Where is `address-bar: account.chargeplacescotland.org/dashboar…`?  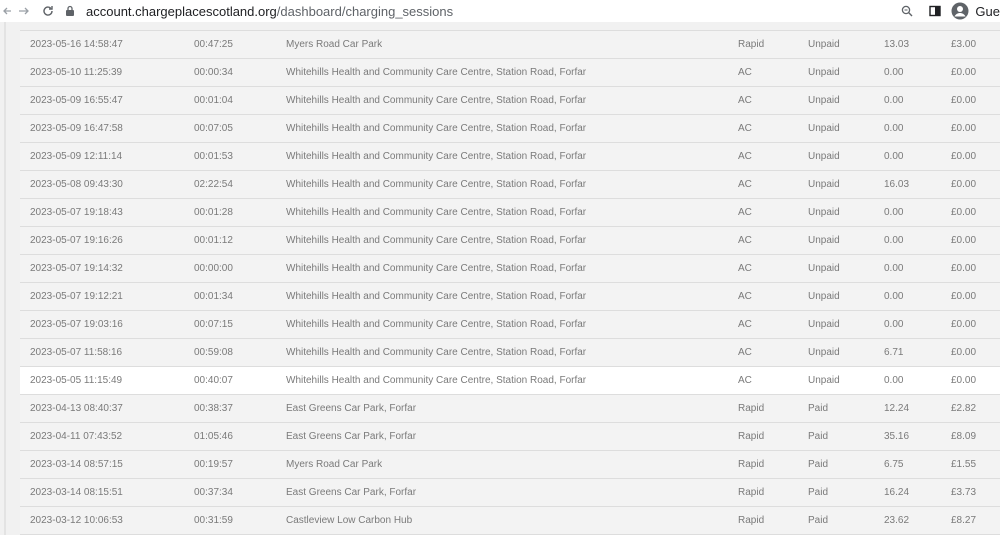 address-bar: account.chargeplacescotland.org/dashboar… is located at coordinates (482, 11).